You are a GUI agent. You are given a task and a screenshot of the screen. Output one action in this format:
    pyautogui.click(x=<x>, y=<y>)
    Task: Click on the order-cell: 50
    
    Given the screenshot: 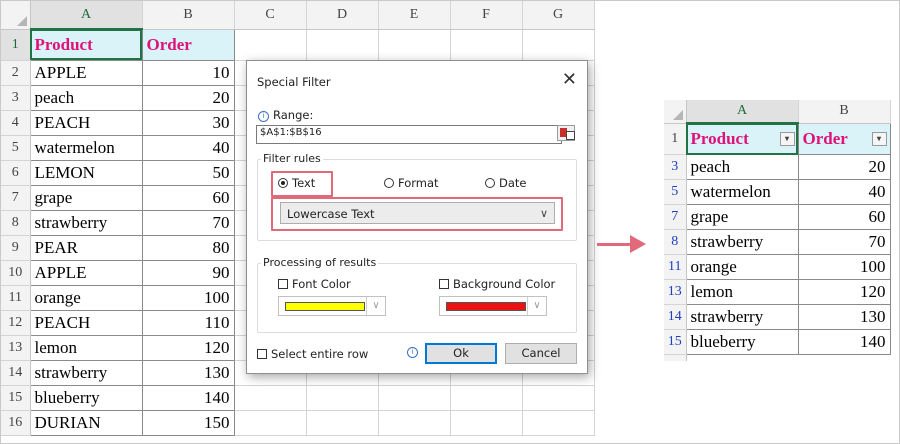 What is the action you would take?
    pyautogui.click(x=188, y=173)
    